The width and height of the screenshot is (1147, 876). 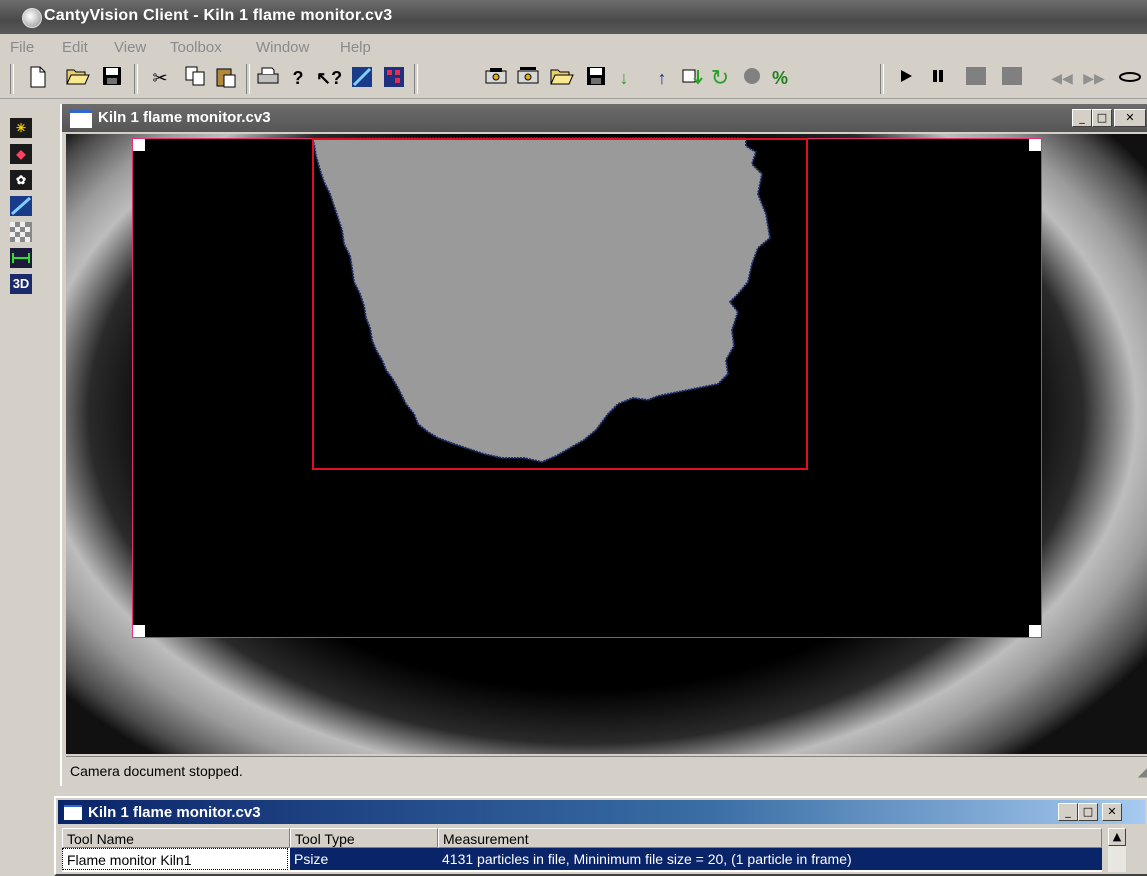 I want to click on line-tool-icon, so click(x=21, y=206).